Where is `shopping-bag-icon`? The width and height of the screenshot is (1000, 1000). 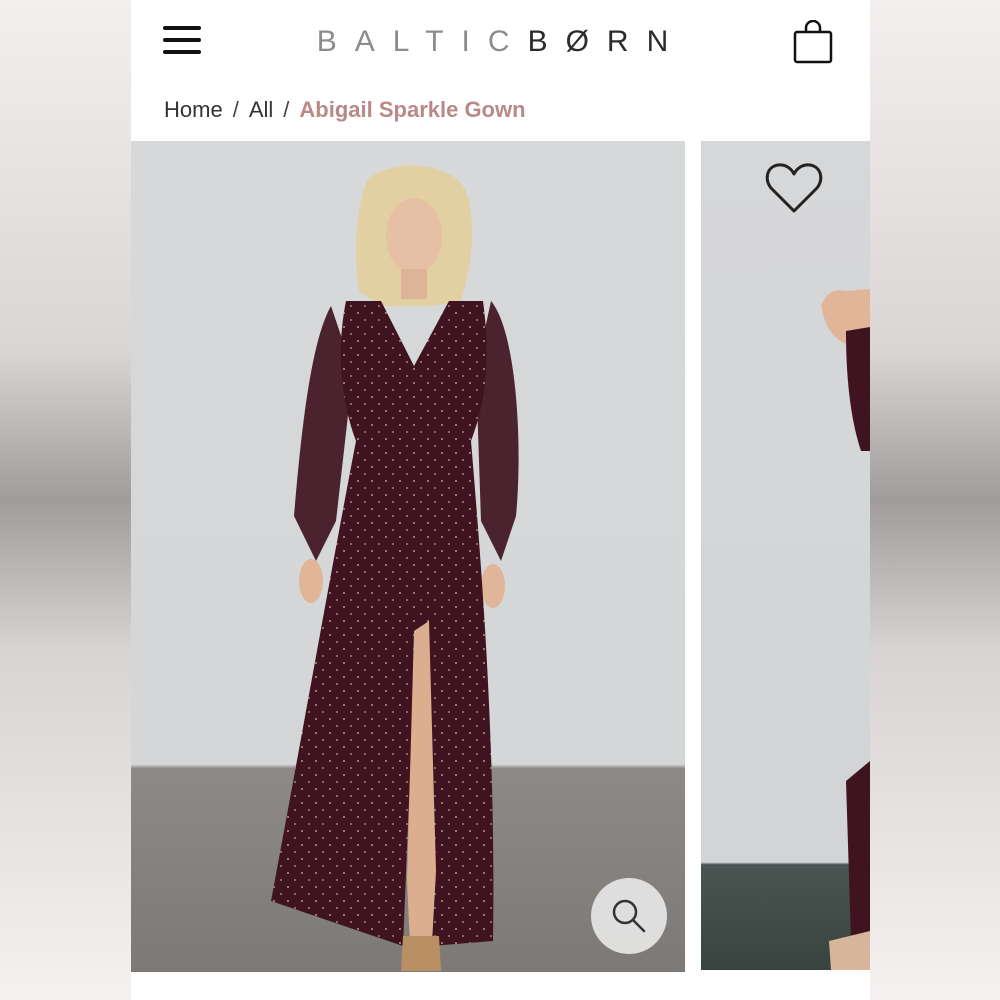
shopping-bag-icon is located at coordinates (813, 41).